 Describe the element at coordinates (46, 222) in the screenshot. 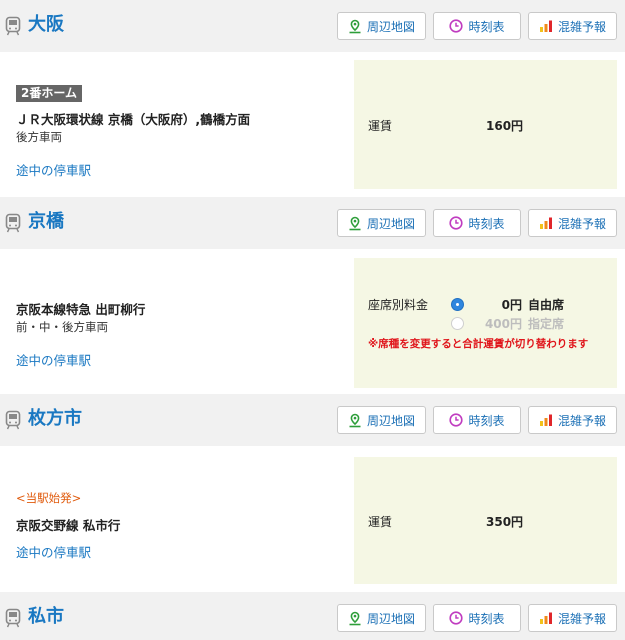

I see `station-name: 京橋` at that location.